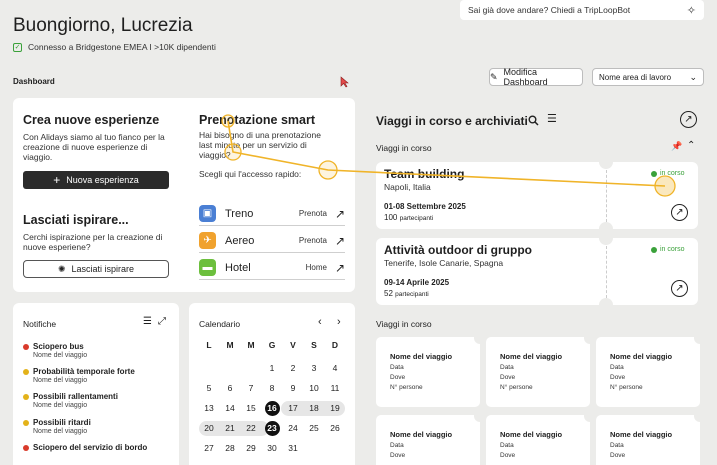 Image resolution: width=717 pixels, height=465 pixels. I want to click on weekday-label: G, so click(272, 345).